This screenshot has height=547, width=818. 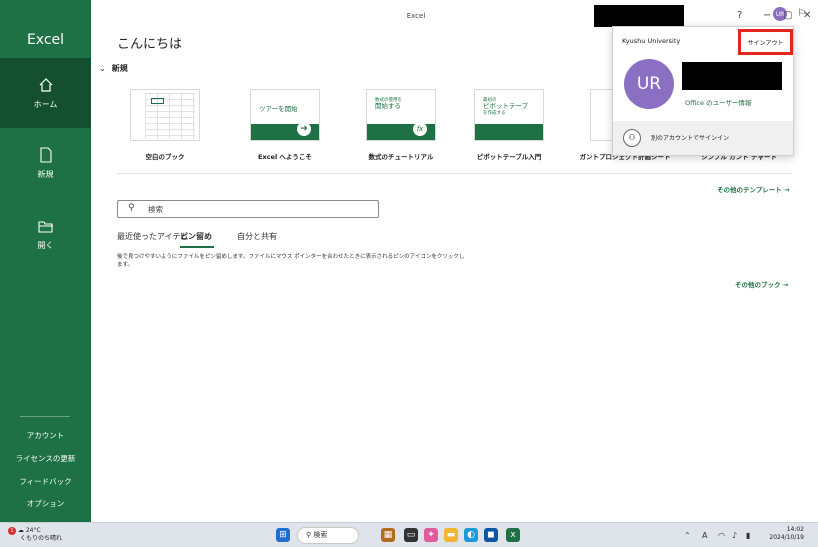 I want to click on new-file-icon, so click(x=45, y=154).